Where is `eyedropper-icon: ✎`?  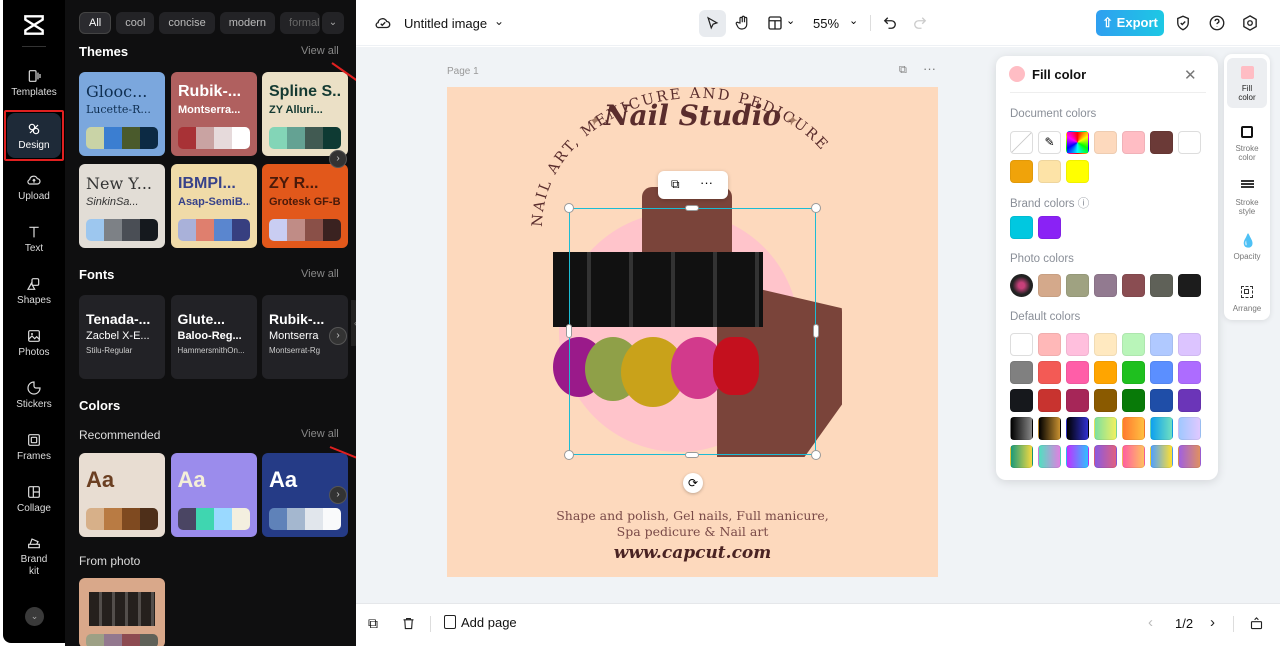
eyedropper-icon: ✎ is located at coordinates (1049, 142).